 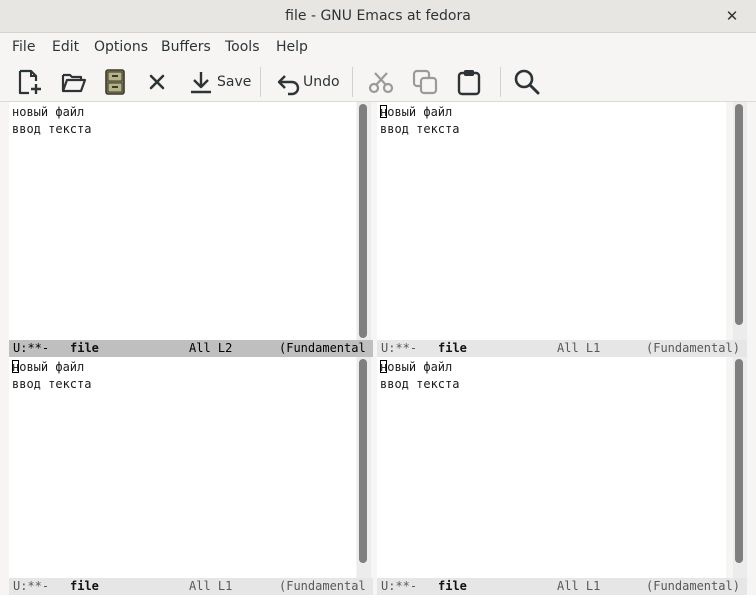 I want to click on paste-button, so click(x=469, y=82).